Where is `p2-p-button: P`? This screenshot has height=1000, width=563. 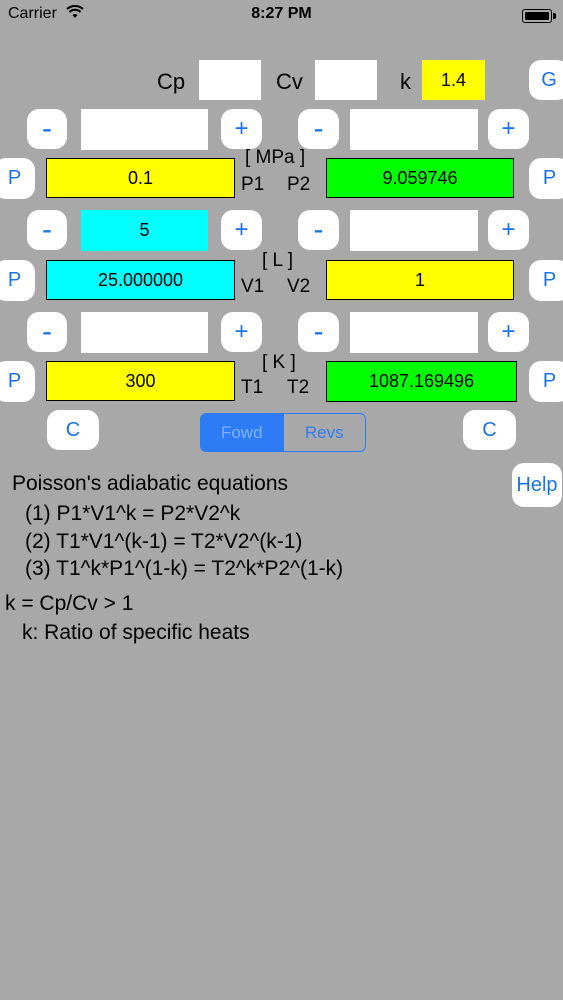 p2-p-button: P is located at coordinates (546, 178).